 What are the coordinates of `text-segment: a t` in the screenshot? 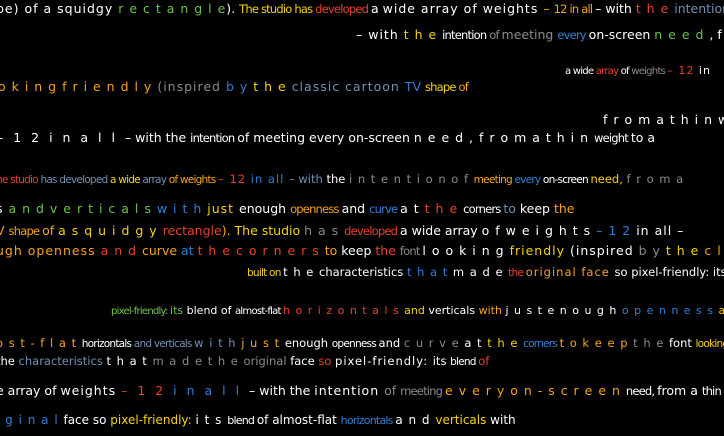 It's located at (412, 208).